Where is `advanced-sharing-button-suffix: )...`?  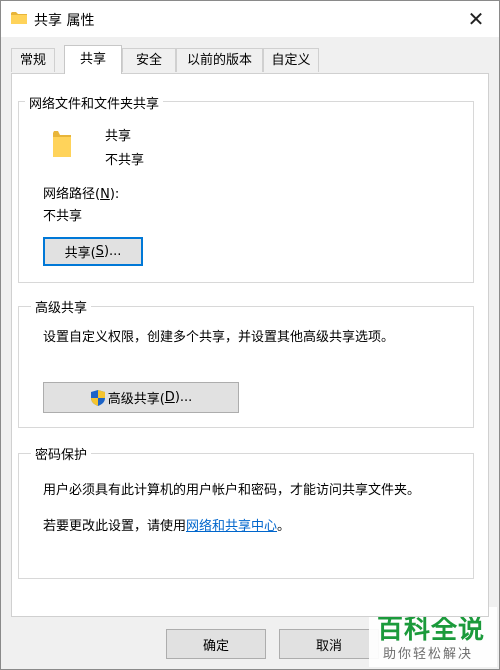 advanced-sharing-button-suffix: )... is located at coordinates (183, 397).